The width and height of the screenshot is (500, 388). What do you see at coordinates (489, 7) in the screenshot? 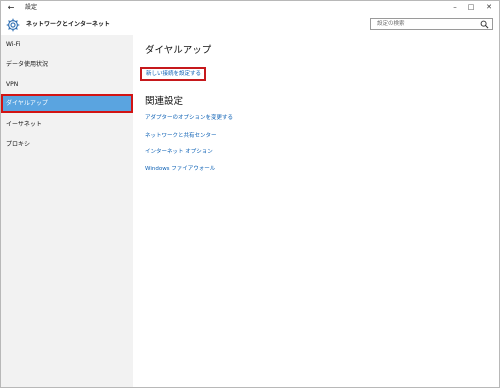
I see `close-icon: ✕` at bounding box center [489, 7].